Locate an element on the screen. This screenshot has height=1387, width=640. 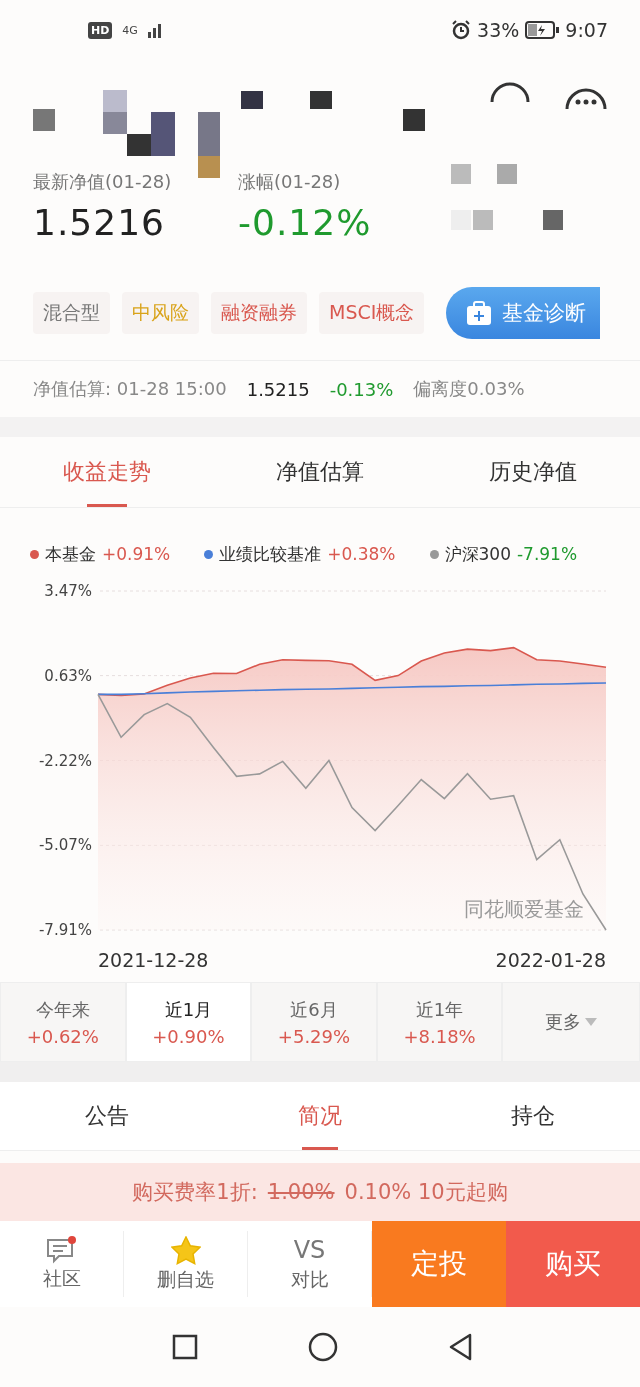
change-value: -0.12% is located at coordinates (305, 222).